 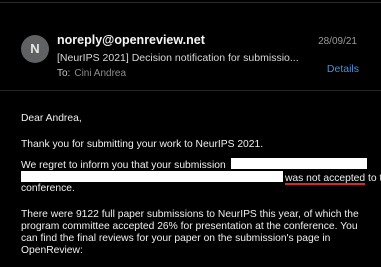 What do you see at coordinates (48, 188) in the screenshot?
I see `decision-line-3: conference.` at bounding box center [48, 188].